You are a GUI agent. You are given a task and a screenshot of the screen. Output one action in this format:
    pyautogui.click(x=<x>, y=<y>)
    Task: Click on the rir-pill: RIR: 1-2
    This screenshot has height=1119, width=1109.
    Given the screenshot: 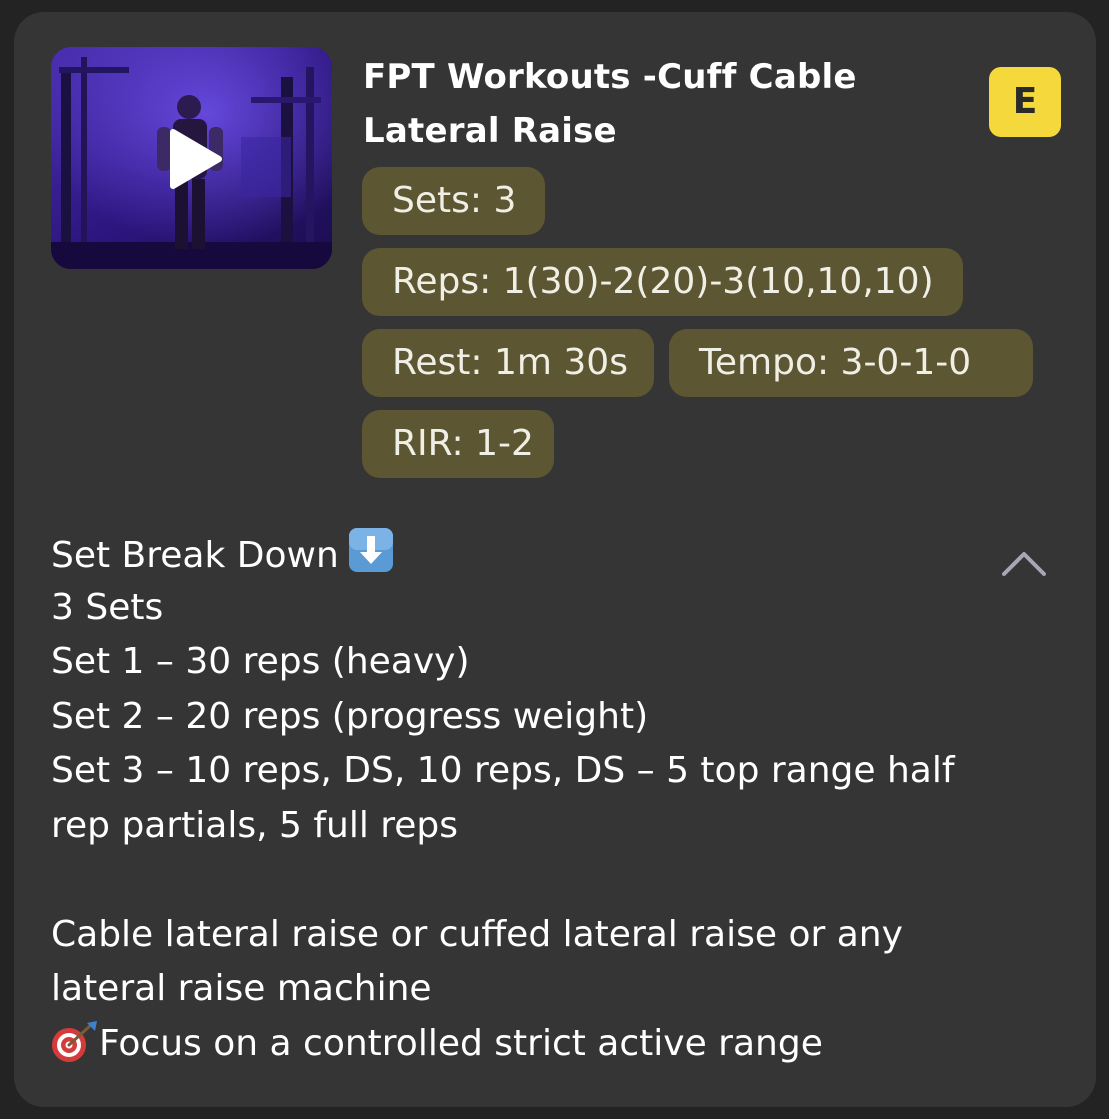 What is the action you would take?
    pyautogui.click(x=458, y=444)
    